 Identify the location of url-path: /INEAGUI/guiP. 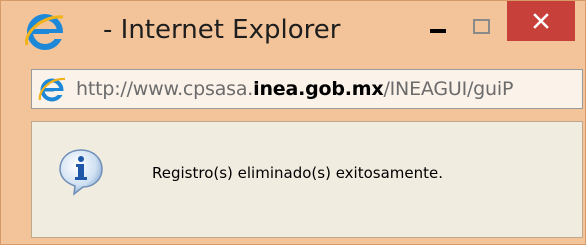
(448, 89).